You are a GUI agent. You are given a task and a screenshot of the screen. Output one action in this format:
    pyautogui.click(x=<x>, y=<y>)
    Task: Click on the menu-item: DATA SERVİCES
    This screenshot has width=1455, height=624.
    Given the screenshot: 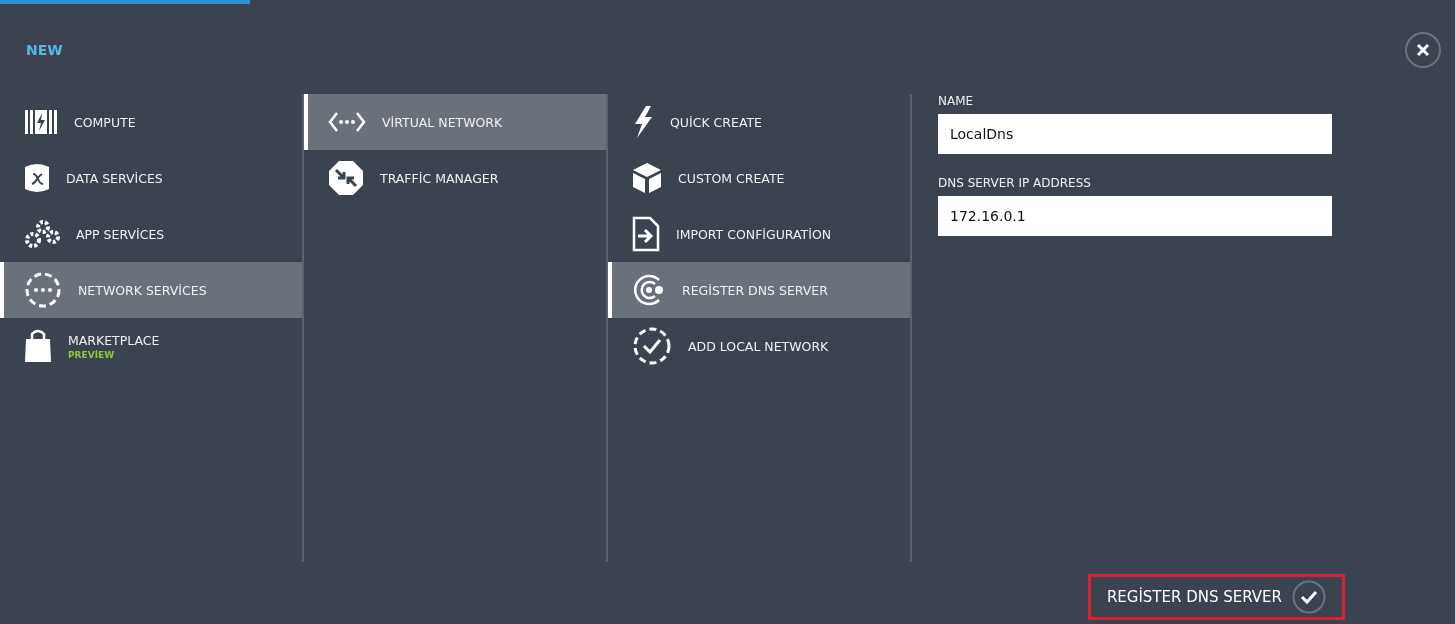 What is the action you would take?
    pyautogui.click(x=151, y=178)
    